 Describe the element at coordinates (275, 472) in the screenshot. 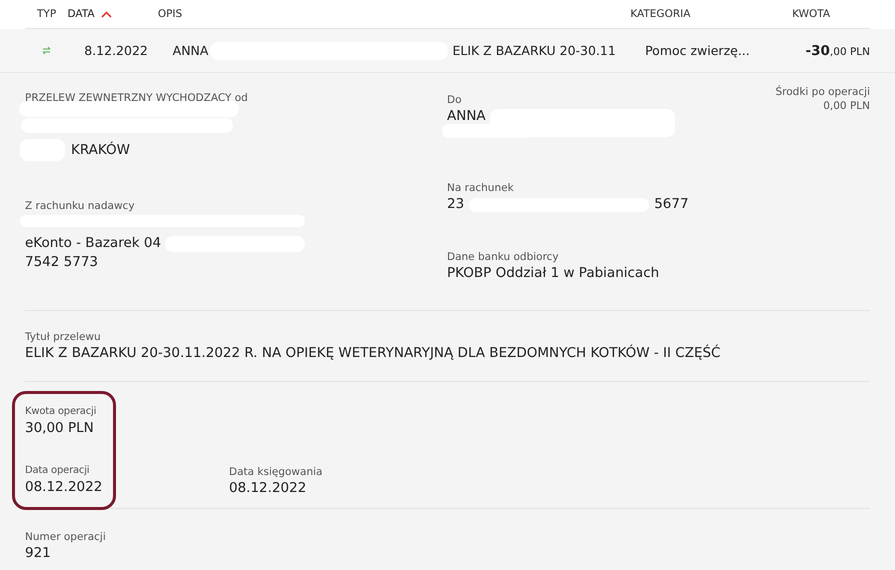

I see `field-label: Data księgowania` at that location.